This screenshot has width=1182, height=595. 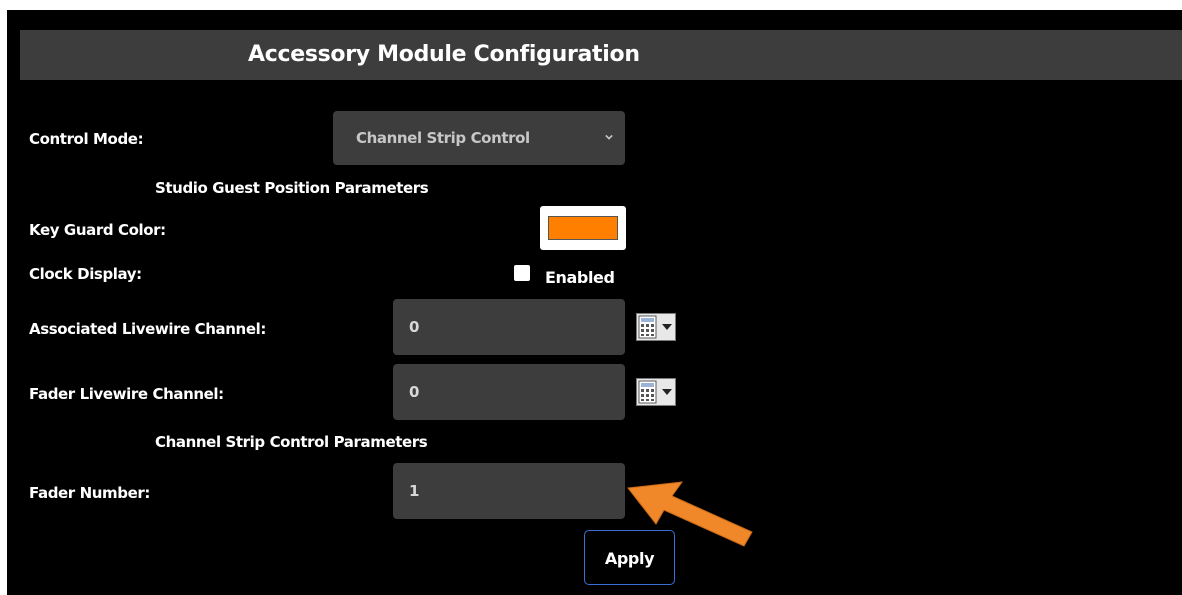 What do you see at coordinates (291, 442) in the screenshot?
I see `section-heading-channel-strip: Channel Strip Control Parameters` at bounding box center [291, 442].